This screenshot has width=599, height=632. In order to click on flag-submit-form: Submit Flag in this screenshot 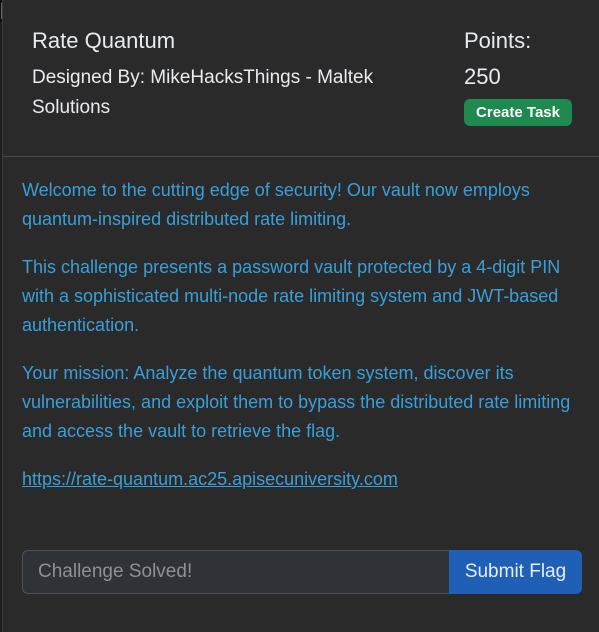, I will do `click(302, 572)`.